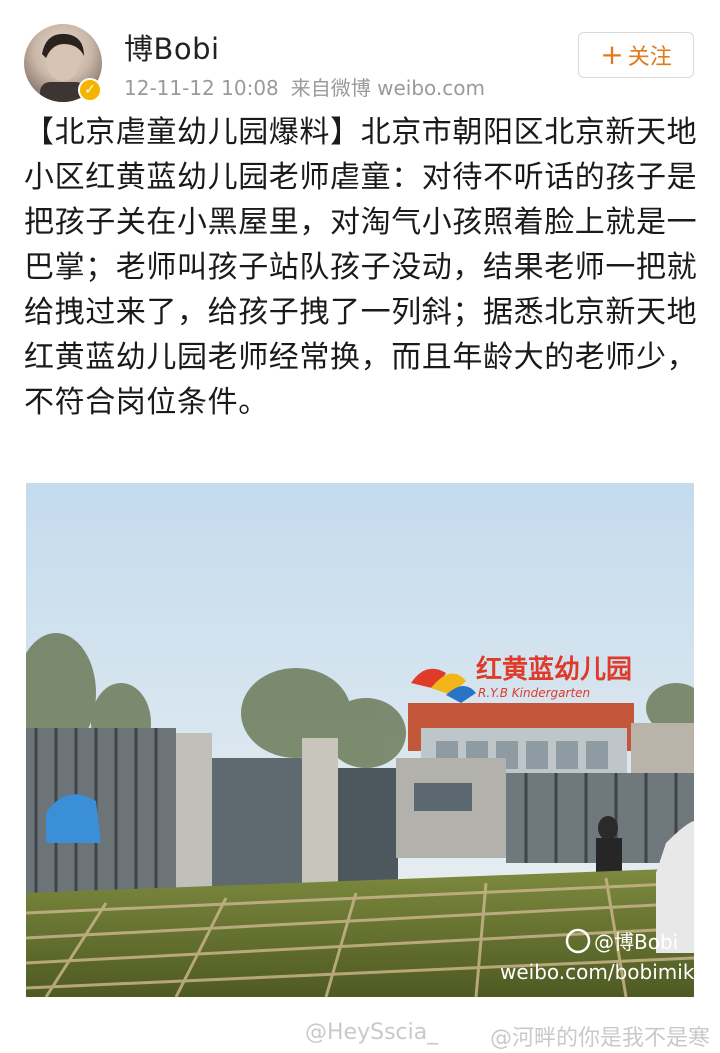 This screenshot has width=720, height=1053. What do you see at coordinates (600, 1038) in the screenshot?
I see `footer-watermark-2: @河畔的你是我不是寒` at bounding box center [600, 1038].